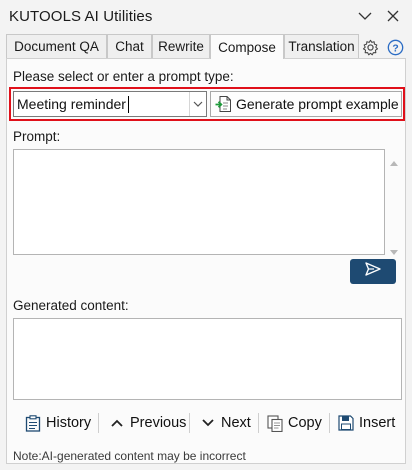 This screenshot has height=470, width=412. I want to click on next-button: Next, so click(225, 423).